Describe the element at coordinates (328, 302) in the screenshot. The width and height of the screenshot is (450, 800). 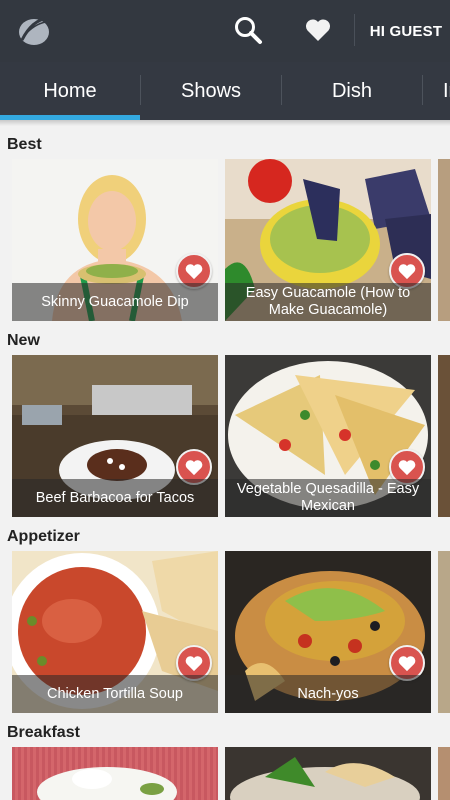
I see `recipe-title: Easy Guacamole (How to Make Guacamole)` at that location.